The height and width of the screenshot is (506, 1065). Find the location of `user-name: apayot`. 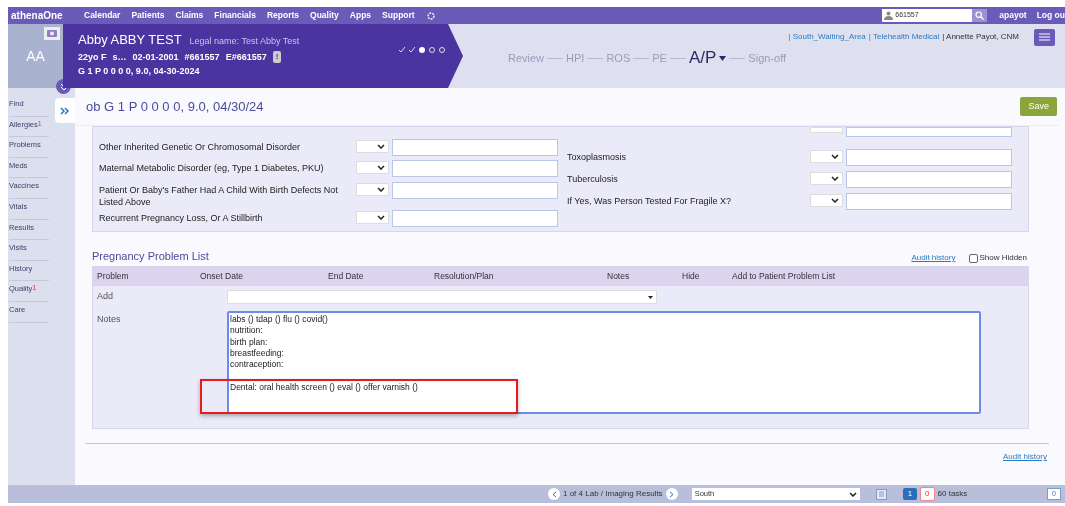

user-name: apayot is located at coordinates (1013, 15).